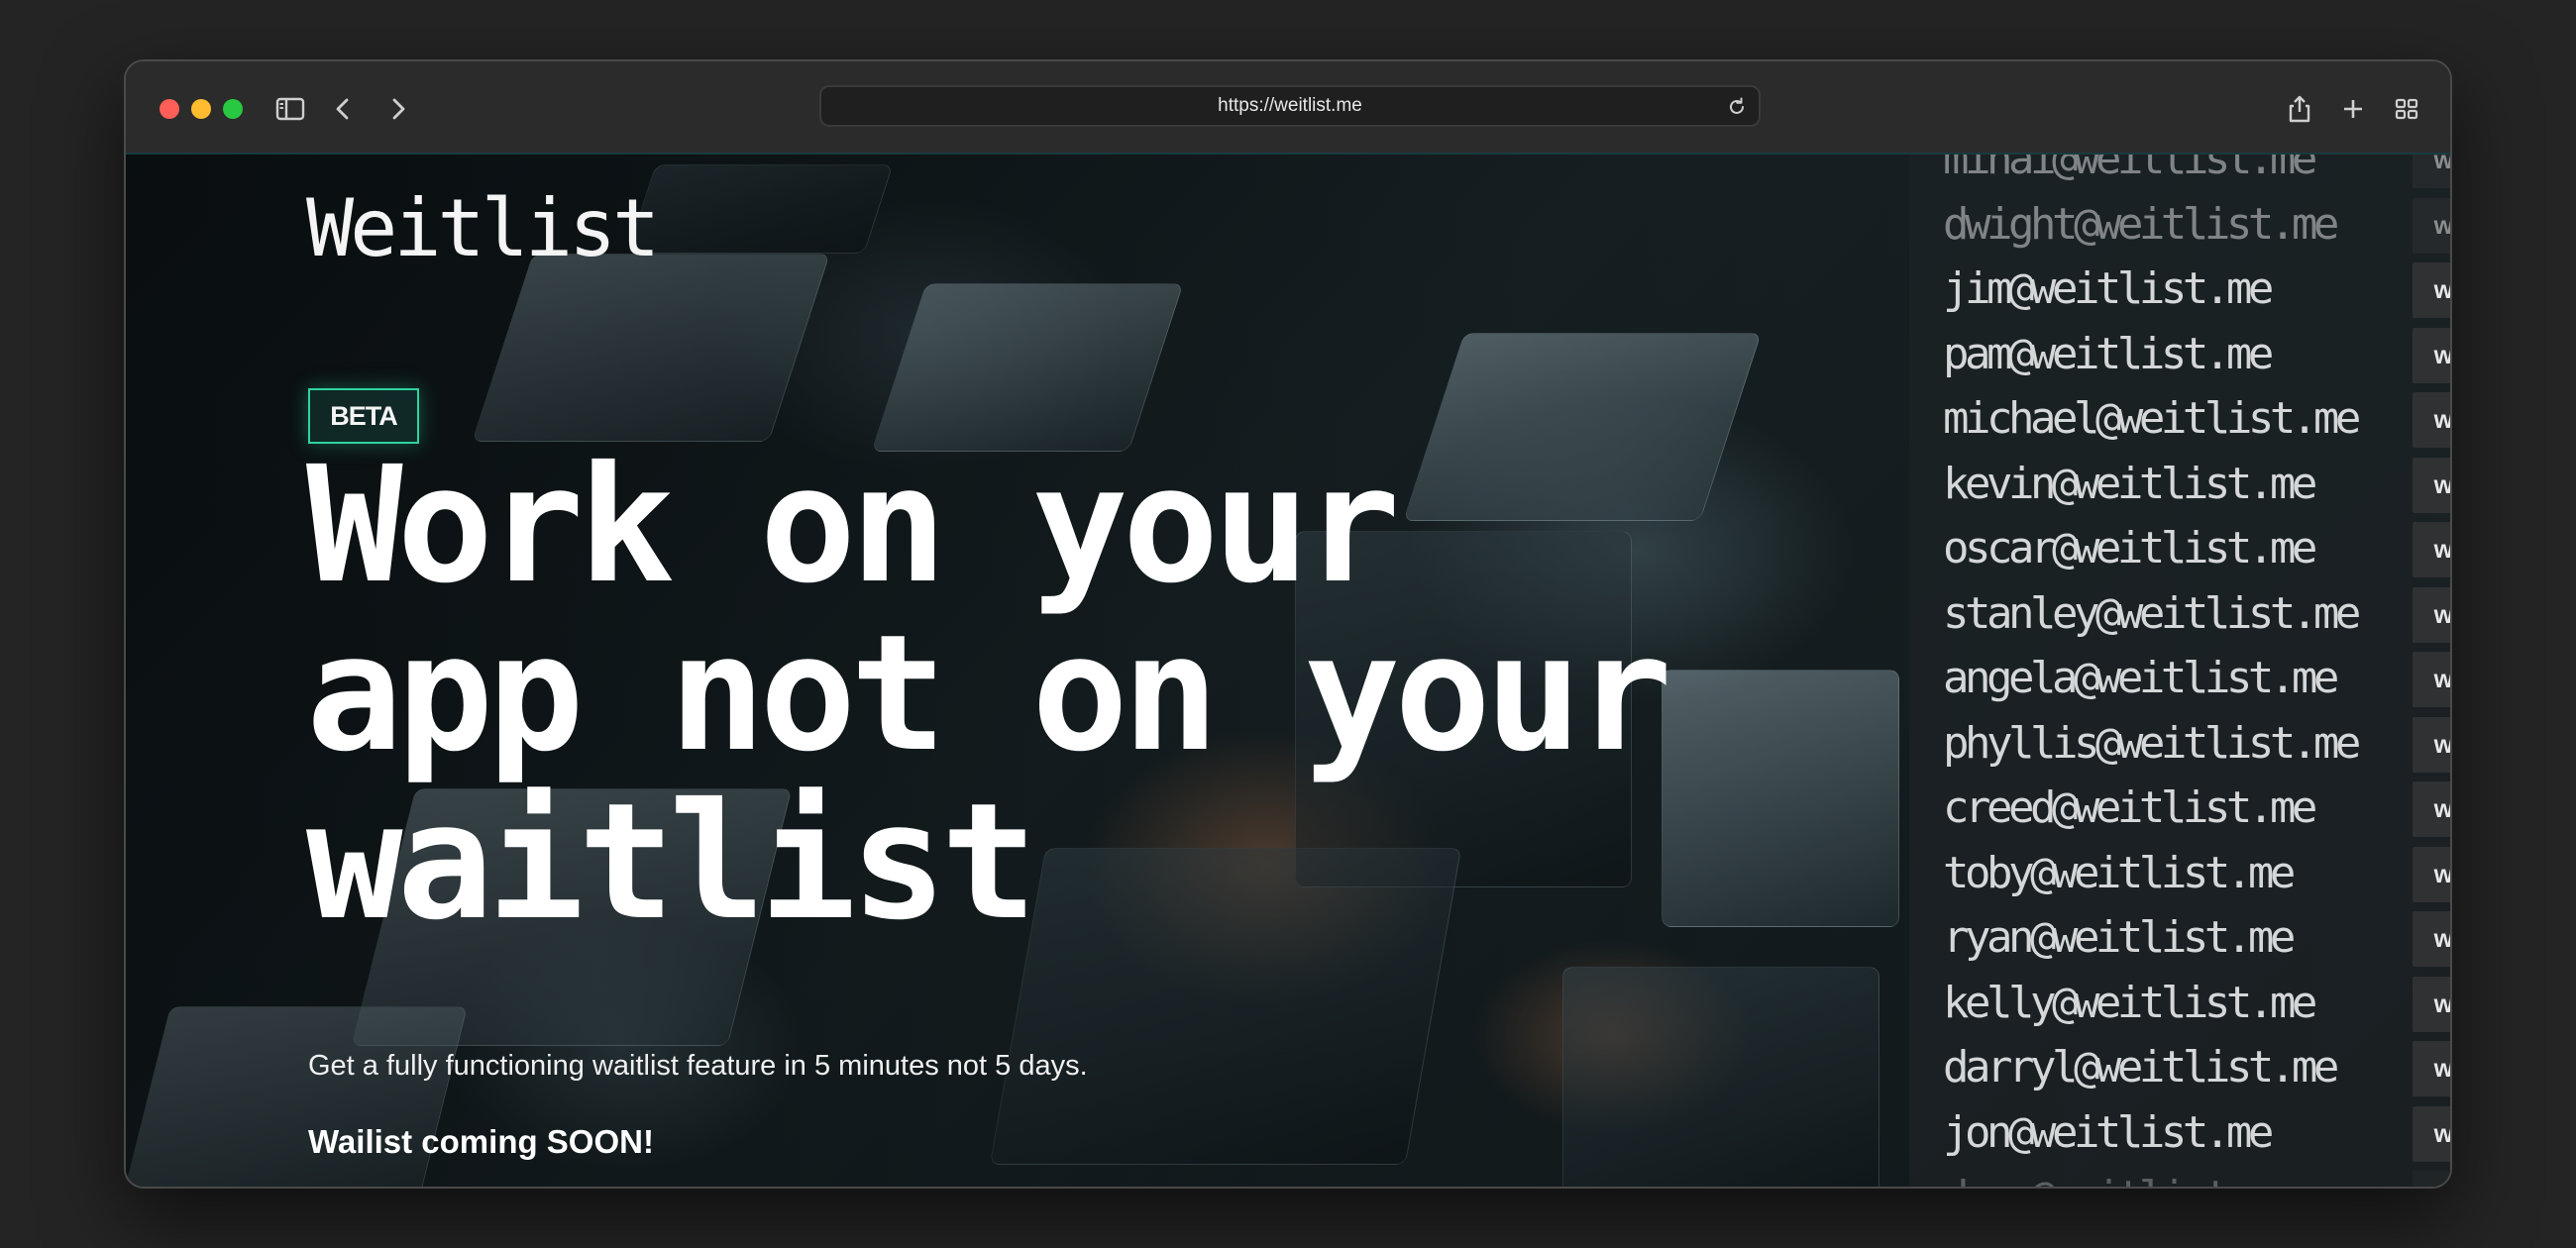  I want to click on email-list-item: creed@weitlist.me weitlist, so click(2180, 808).